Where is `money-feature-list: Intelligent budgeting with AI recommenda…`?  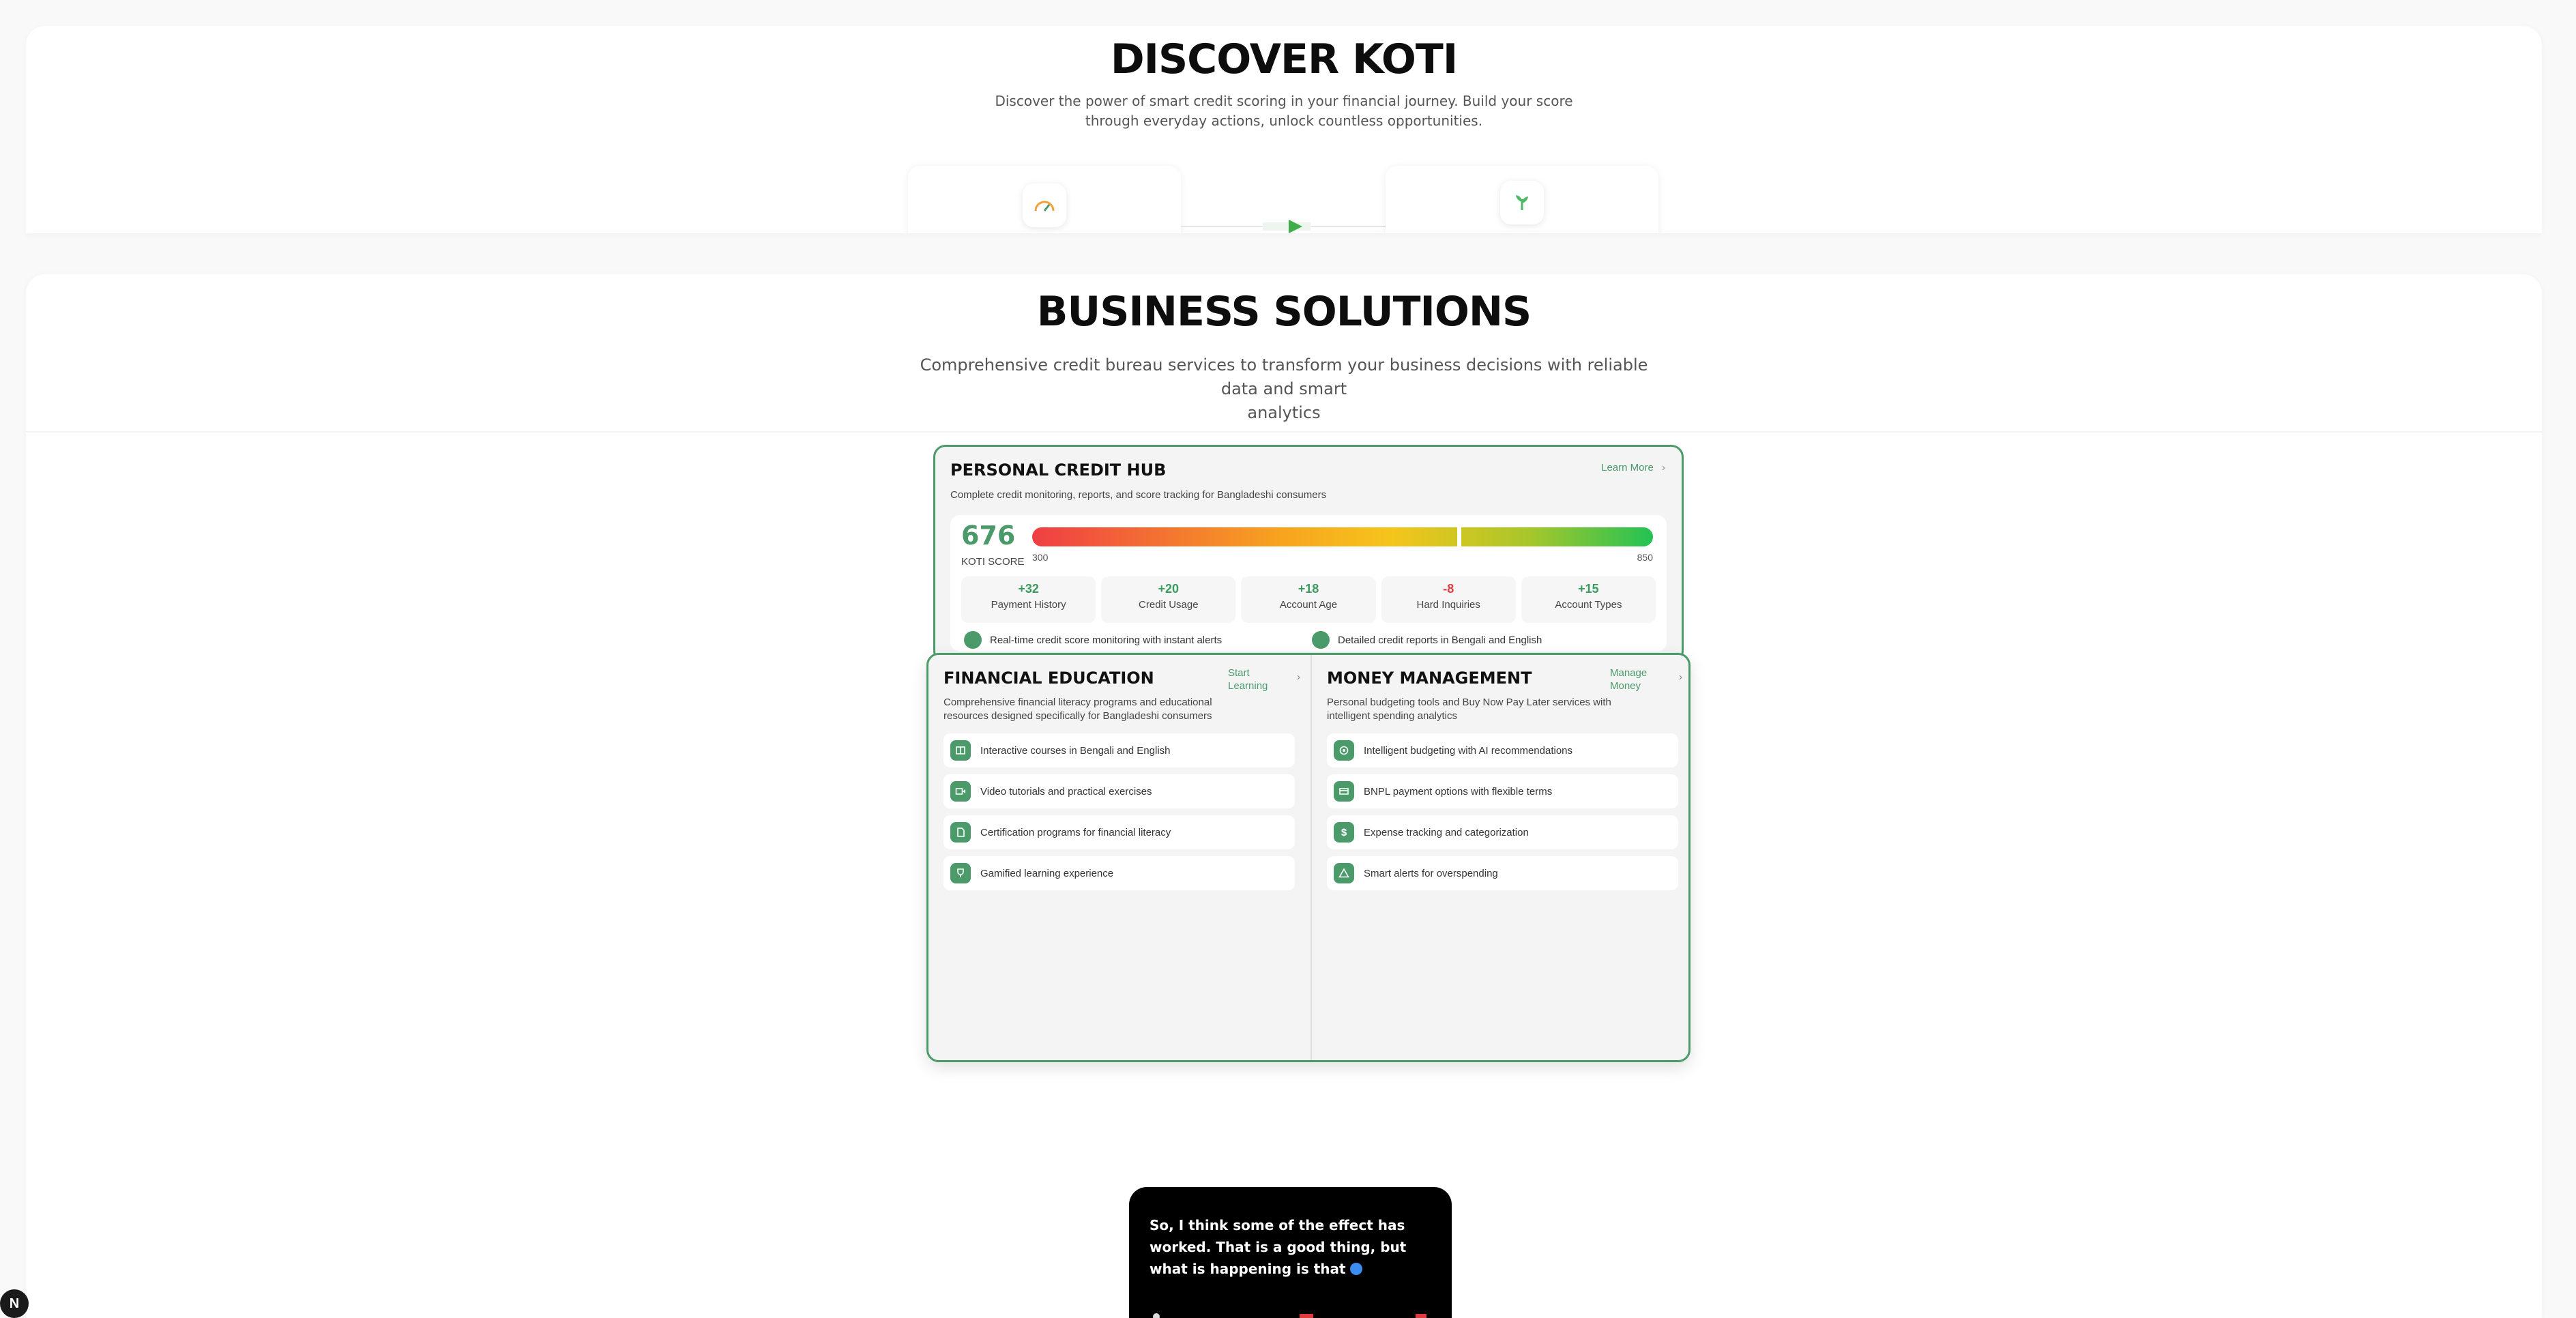
money-feature-list: Intelligent budgeting with AI recommenda… is located at coordinates (1502, 815).